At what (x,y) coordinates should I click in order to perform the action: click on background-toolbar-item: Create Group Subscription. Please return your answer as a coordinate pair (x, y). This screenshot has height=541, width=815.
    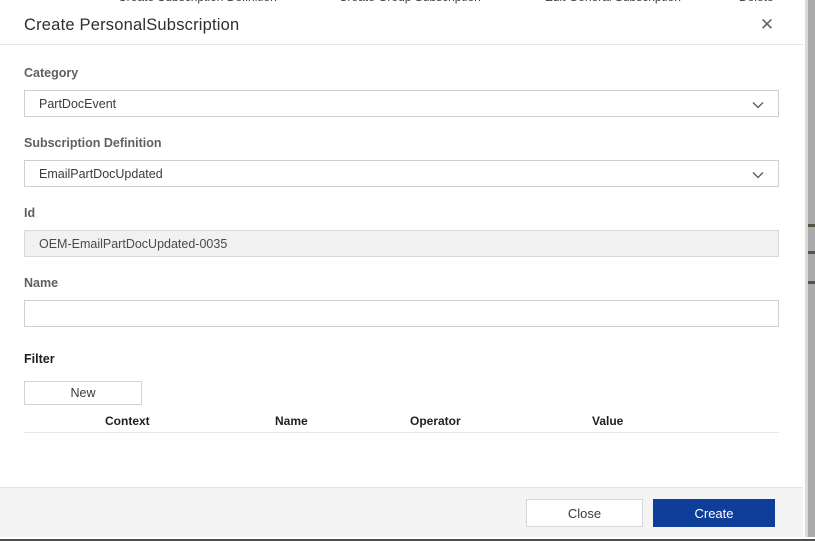
    Looking at the image, I should click on (410, 2).